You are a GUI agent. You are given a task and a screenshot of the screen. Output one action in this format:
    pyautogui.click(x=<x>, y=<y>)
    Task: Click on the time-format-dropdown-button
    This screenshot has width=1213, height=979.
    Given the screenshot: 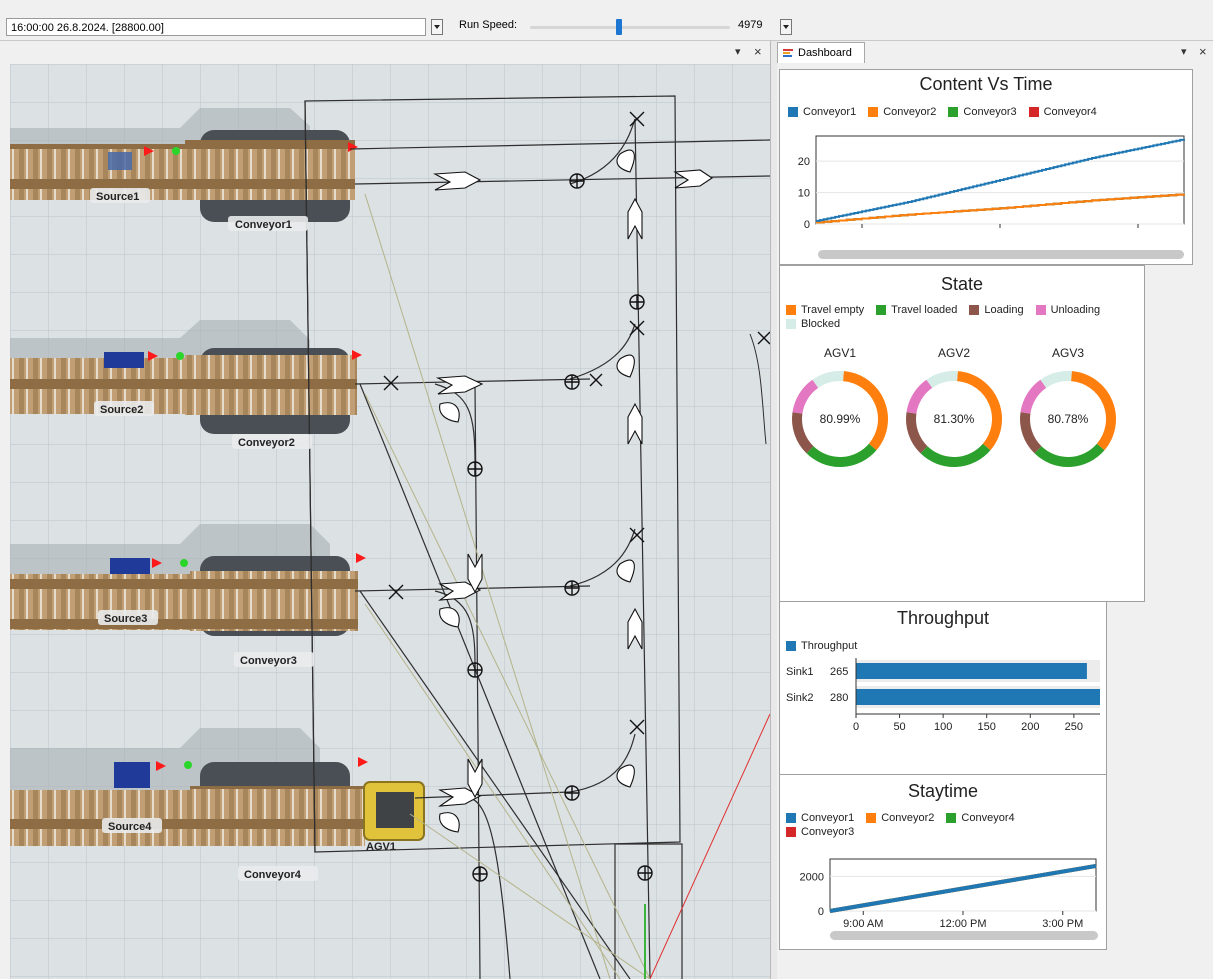 What is the action you would take?
    pyautogui.click(x=437, y=27)
    